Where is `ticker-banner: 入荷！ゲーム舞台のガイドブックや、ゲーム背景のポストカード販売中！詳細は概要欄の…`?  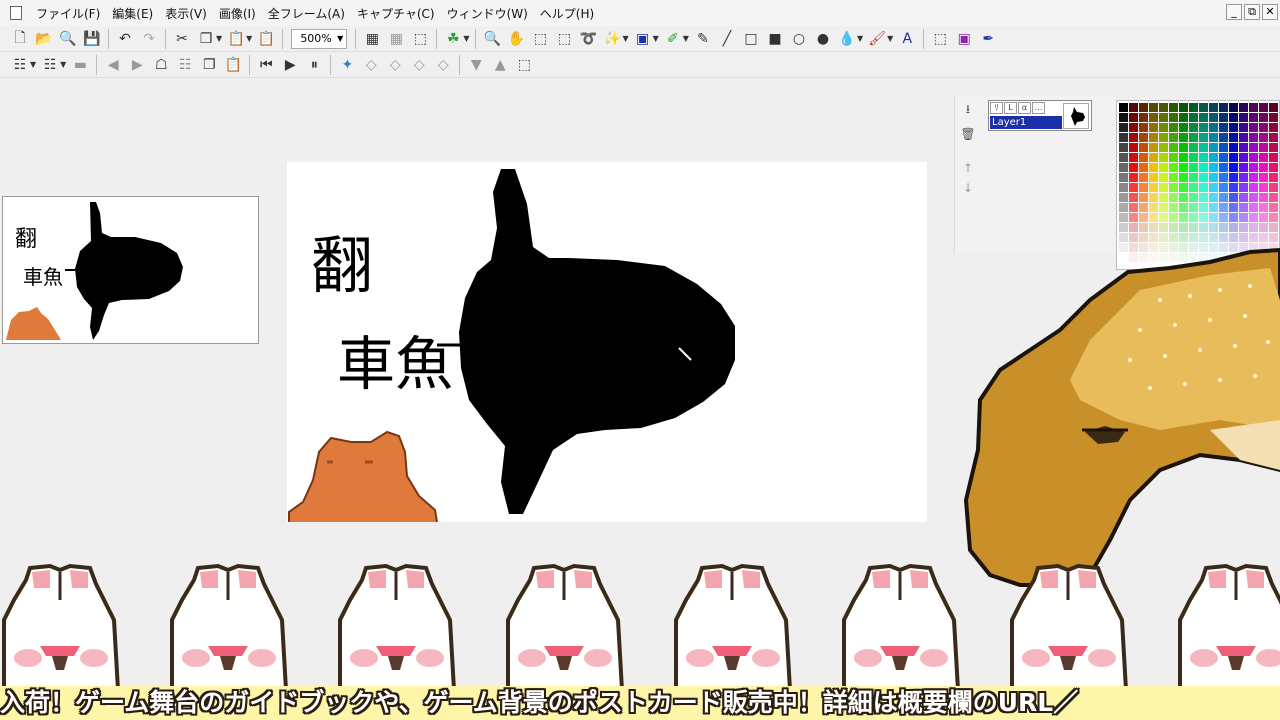
ticker-banner: 入荷！ゲーム舞台のガイドブックや、ゲーム背景のポストカード販売中！詳細は概要欄の… is located at coordinates (640, 703).